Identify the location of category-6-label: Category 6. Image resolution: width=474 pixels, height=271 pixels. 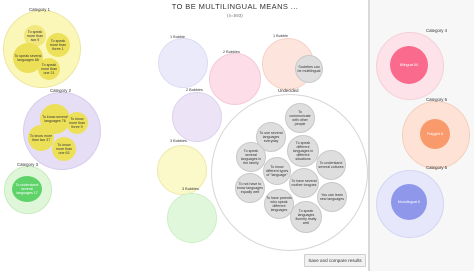
(437, 99).